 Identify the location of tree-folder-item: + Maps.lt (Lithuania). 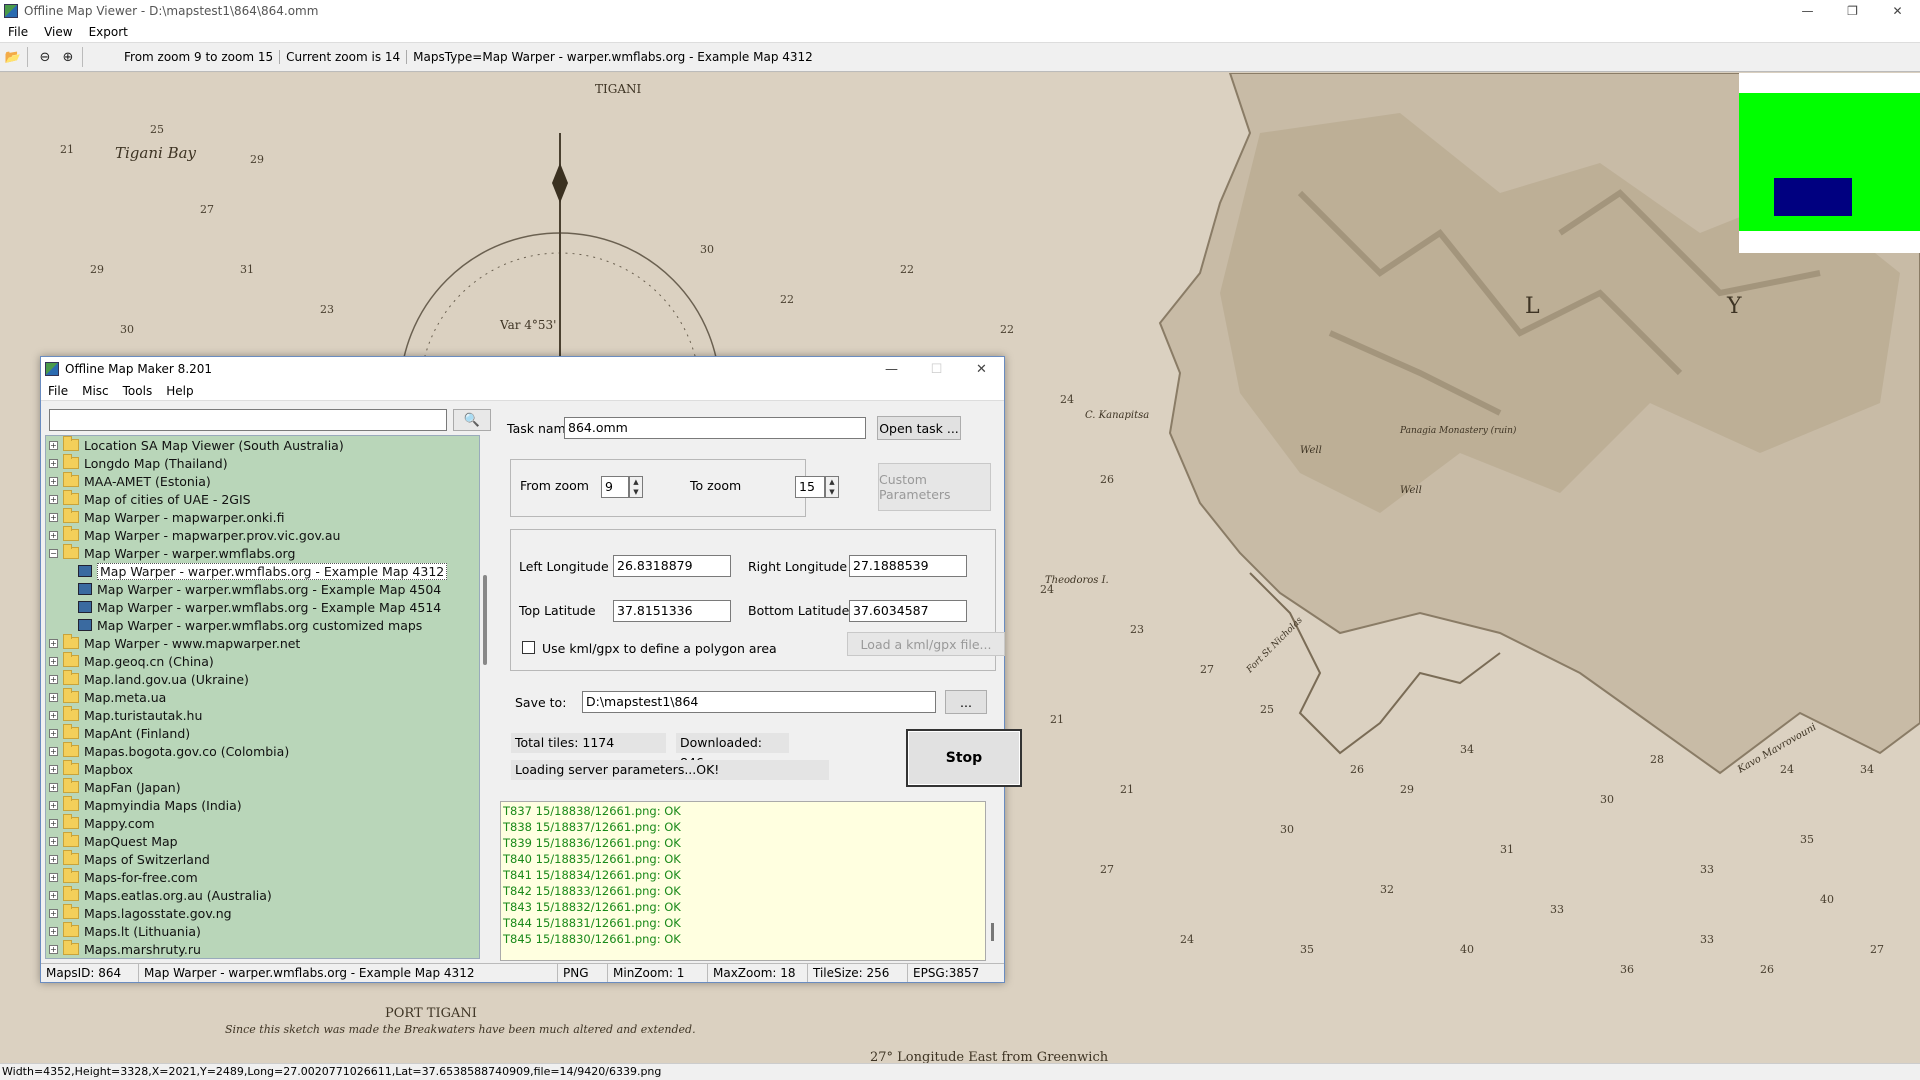
(262, 931).